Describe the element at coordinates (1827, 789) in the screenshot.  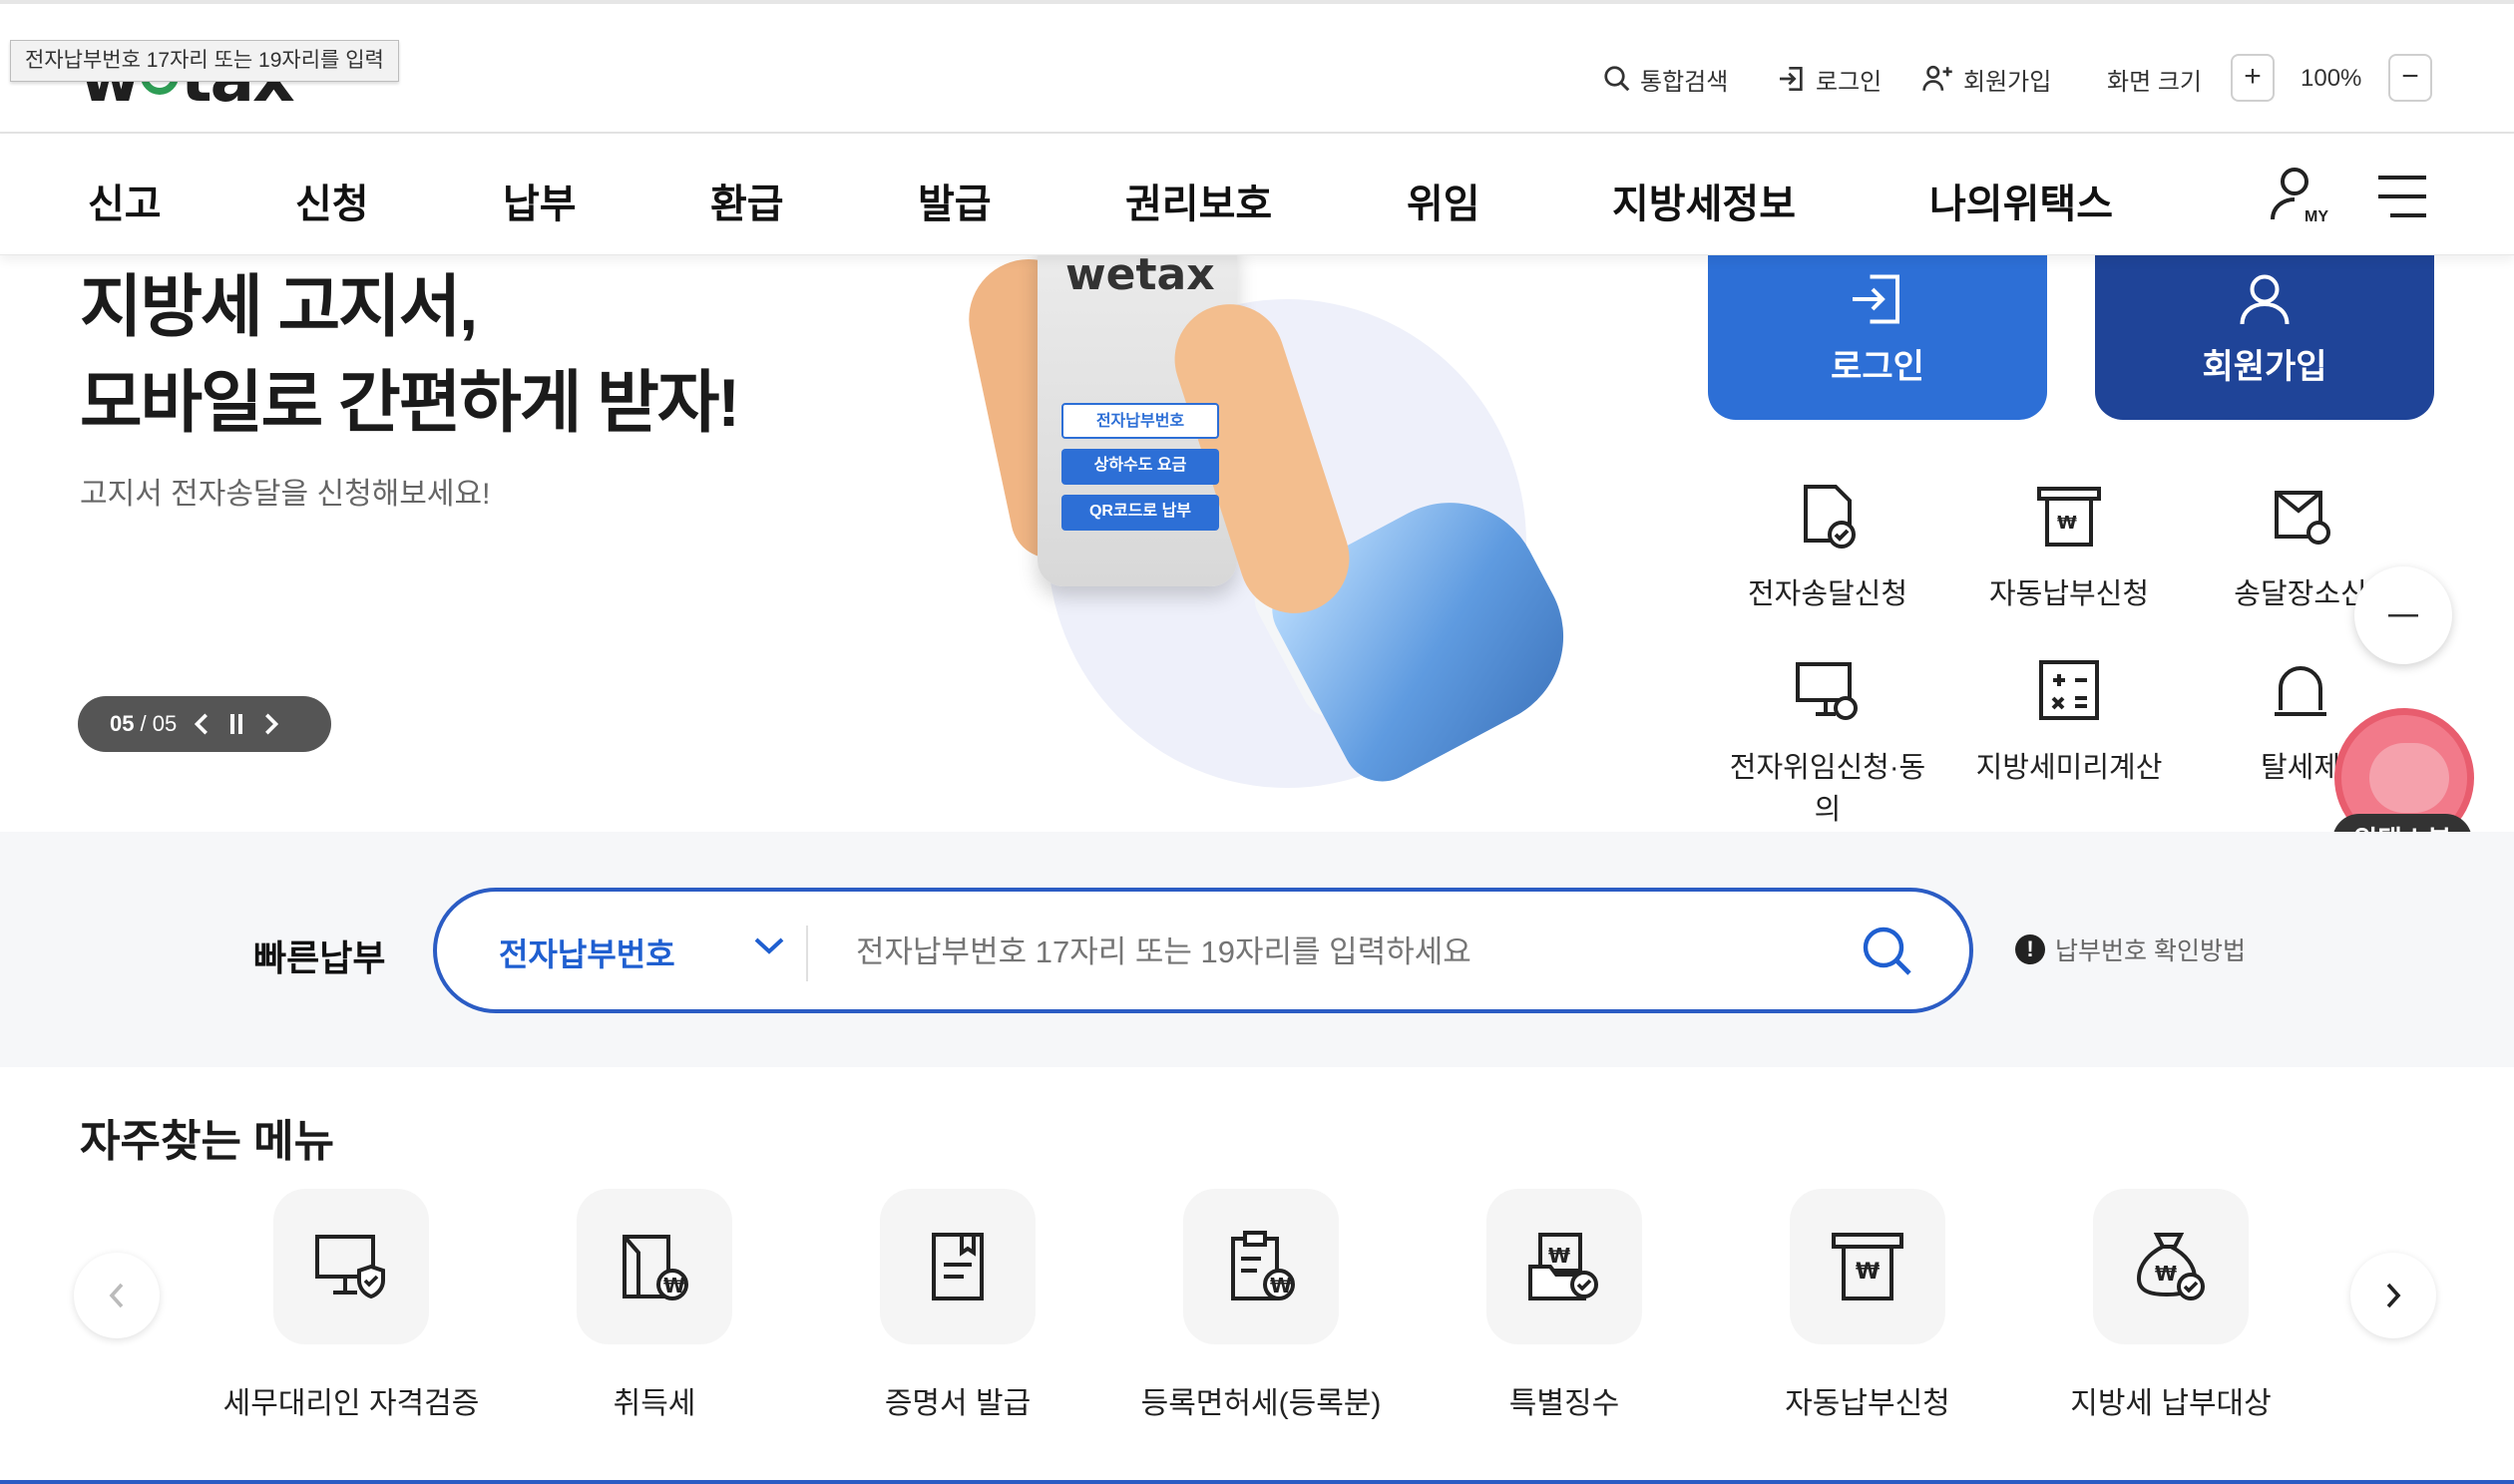
I see `quick-edelegation-label: 전자위임신청·동의` at that location.